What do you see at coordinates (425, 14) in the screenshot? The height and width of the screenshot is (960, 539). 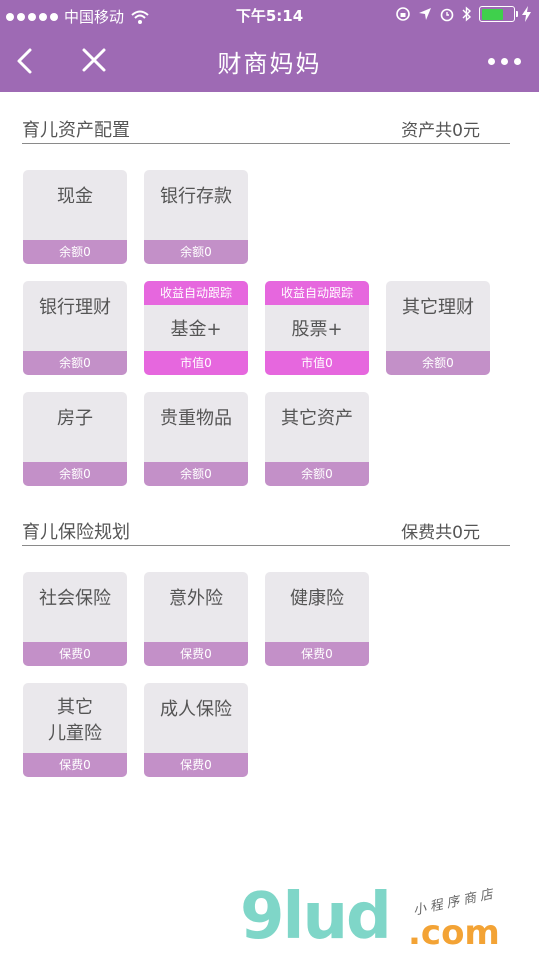 I see `location-icon` at bounding box center [425, 14].